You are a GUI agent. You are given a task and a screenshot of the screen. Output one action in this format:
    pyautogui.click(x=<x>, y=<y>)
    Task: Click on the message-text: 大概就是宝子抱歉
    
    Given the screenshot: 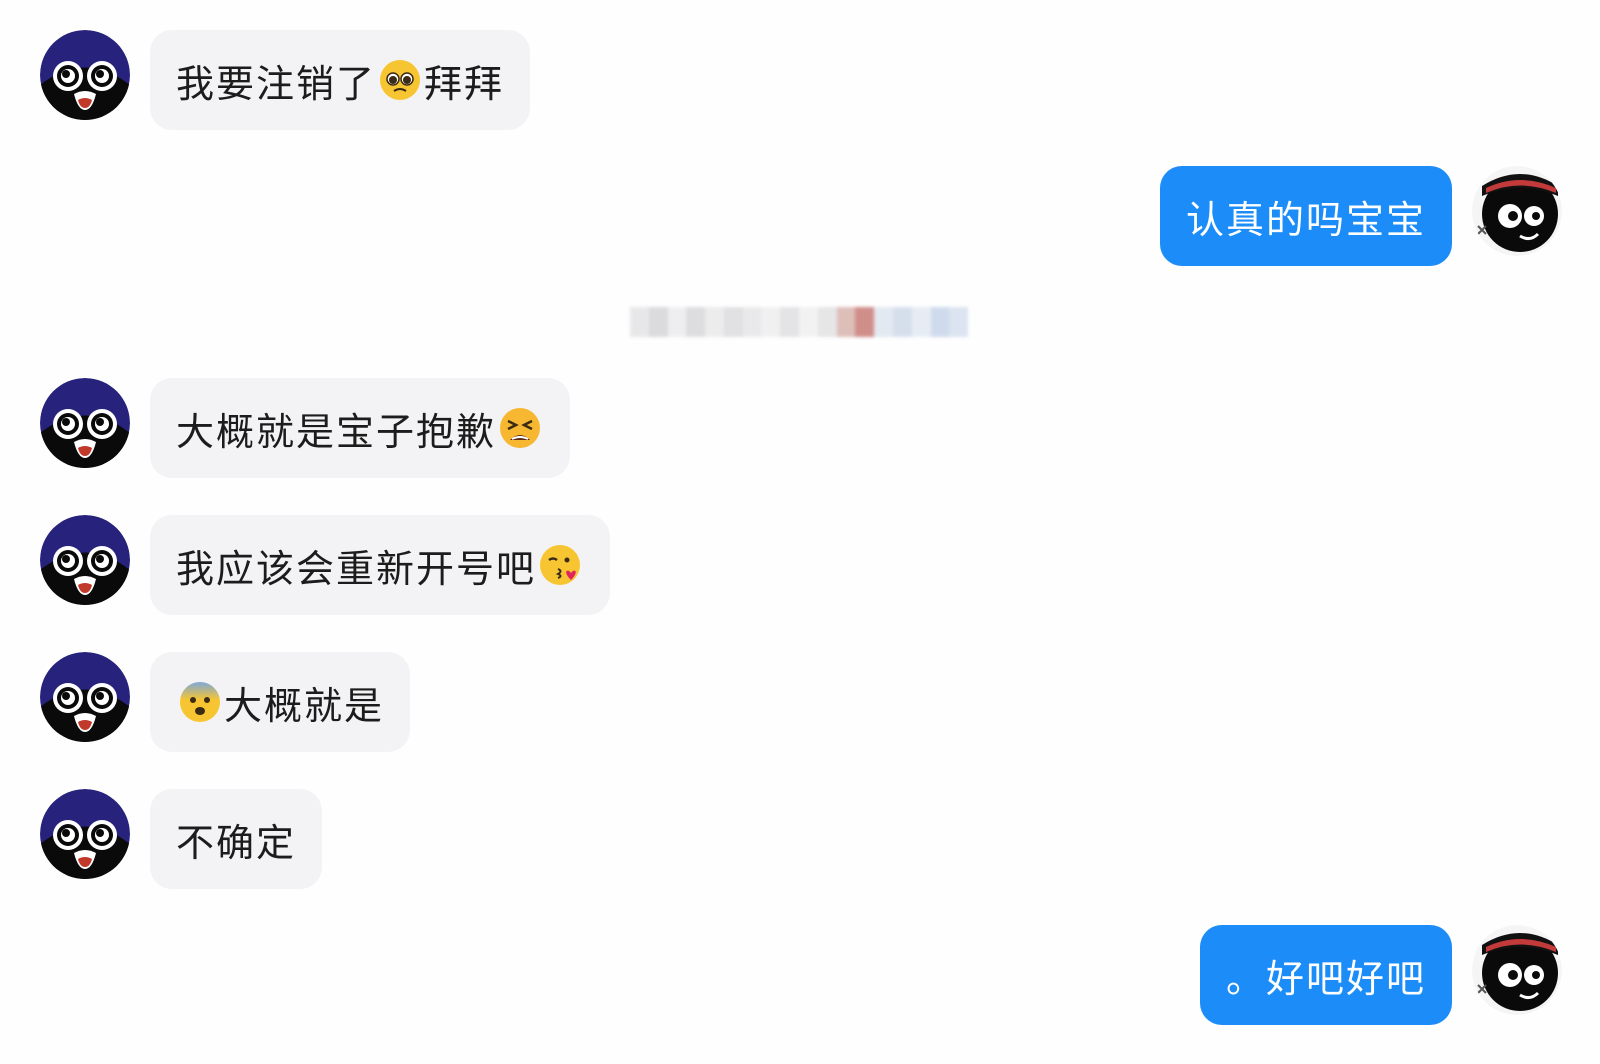 What is the action you would take?
    pyautogui.click(x=336, y=431)
    